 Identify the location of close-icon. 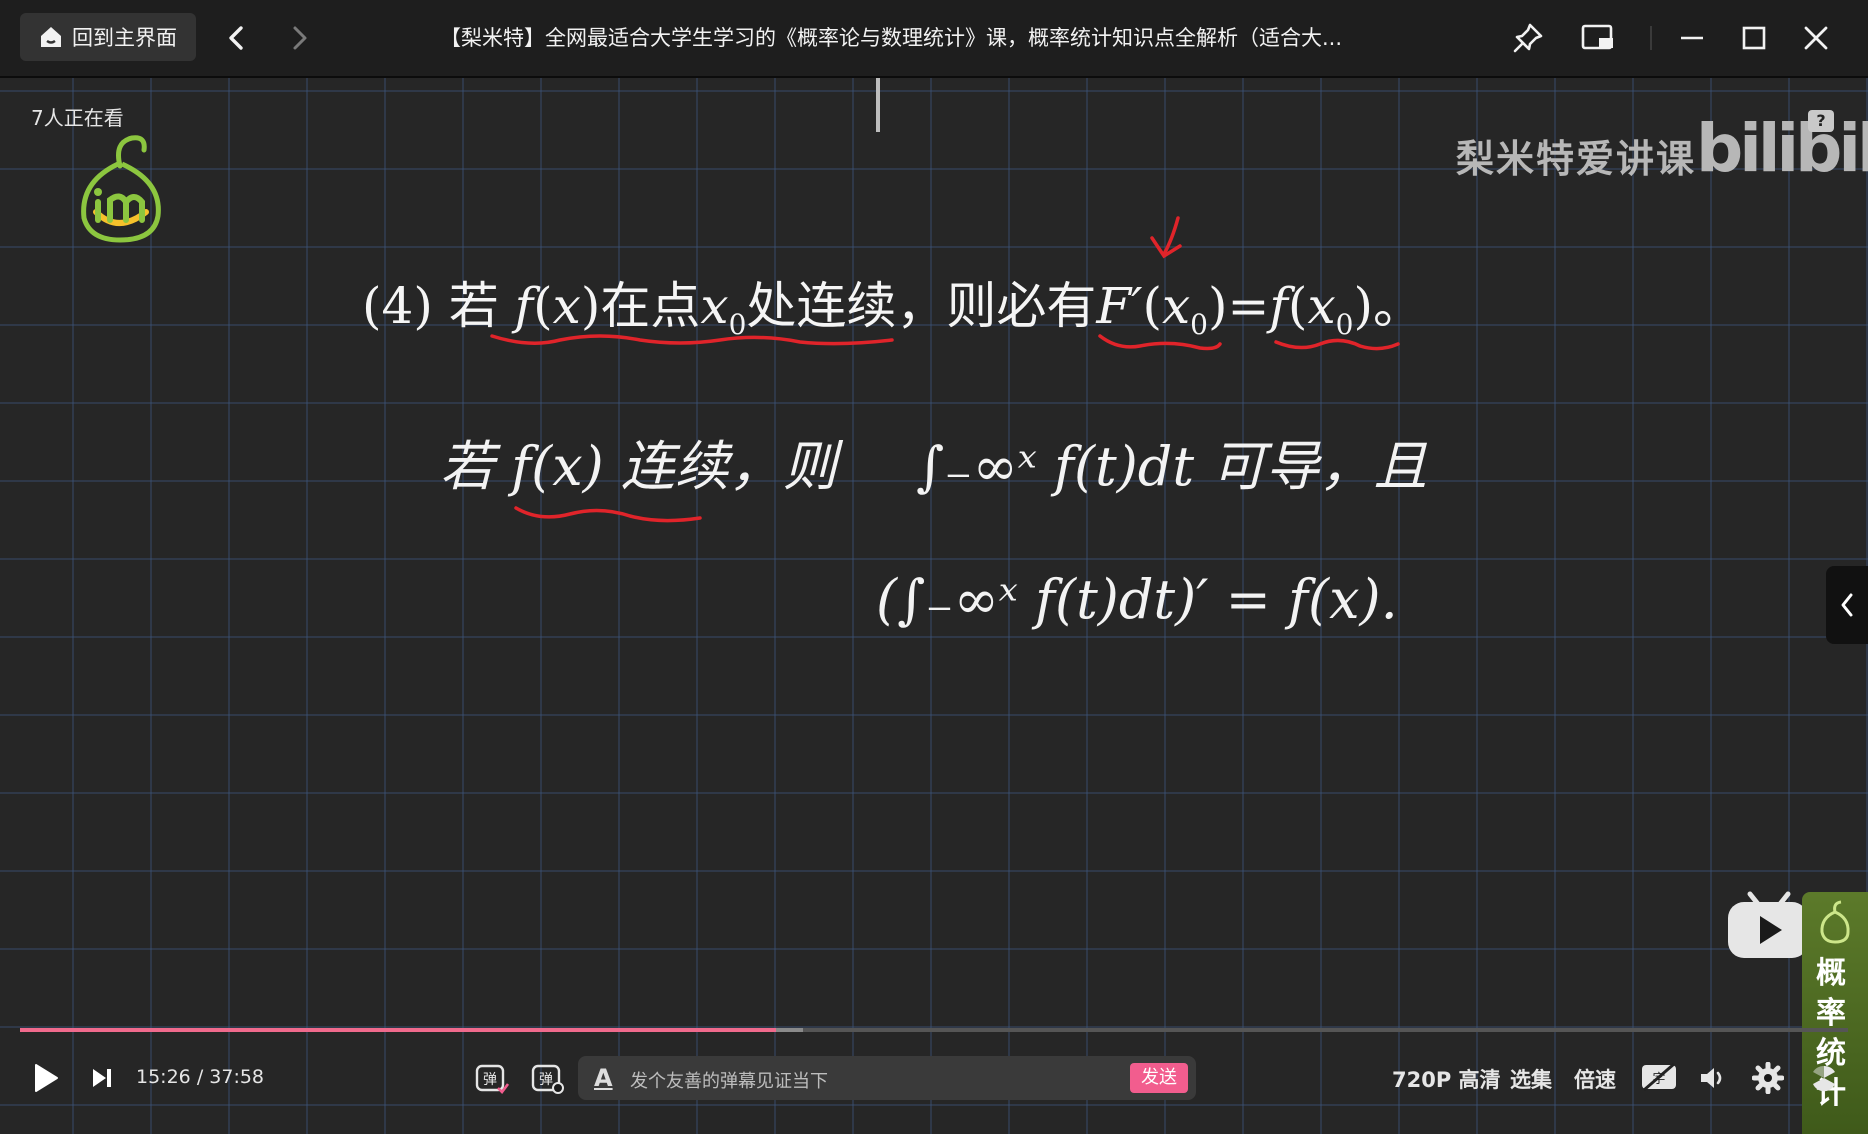
(1816, 38).